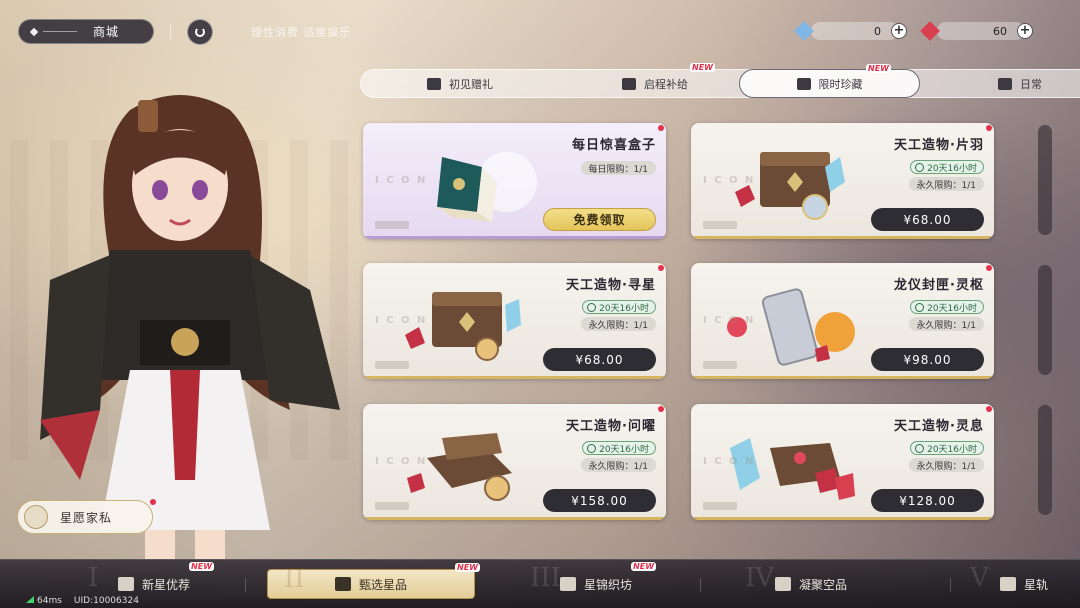 This screenshot has width=1080, height=608. I want to click on uid-readout: UID:10006324, so click(106, 601).